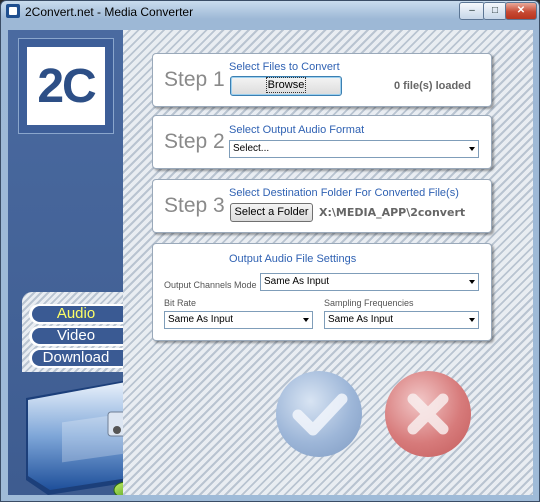 The image size is (540, 502). I want to click on select-folder-label: Select a Folder, so click(271, 212).